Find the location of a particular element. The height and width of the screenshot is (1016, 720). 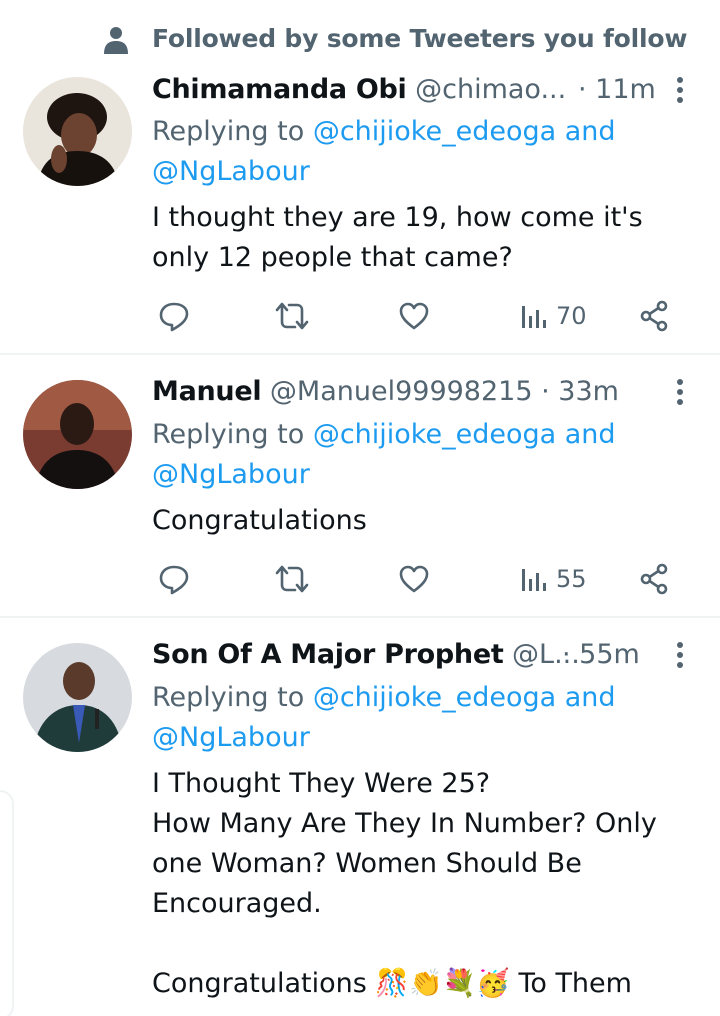

person-icon is located at coordinates (116, 40).